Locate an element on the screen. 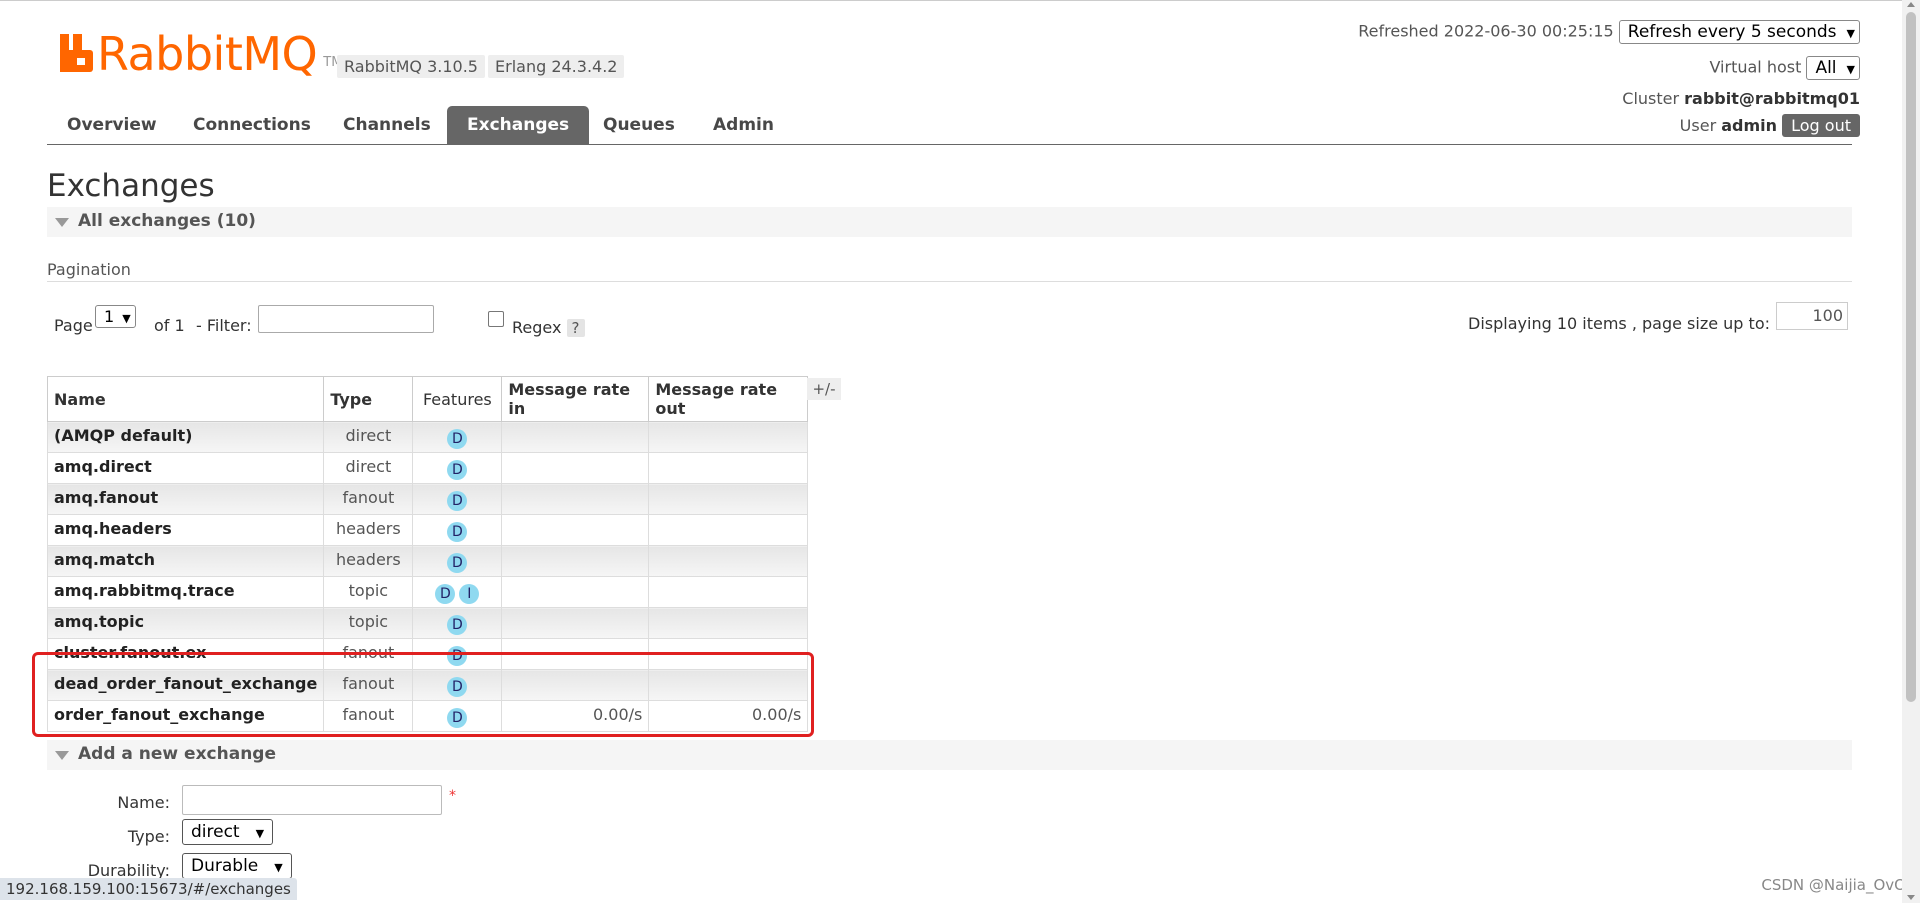 This screenshot has width=1920, height=903. vhost-select: All ▼ is located at coordinates (1833, 68).